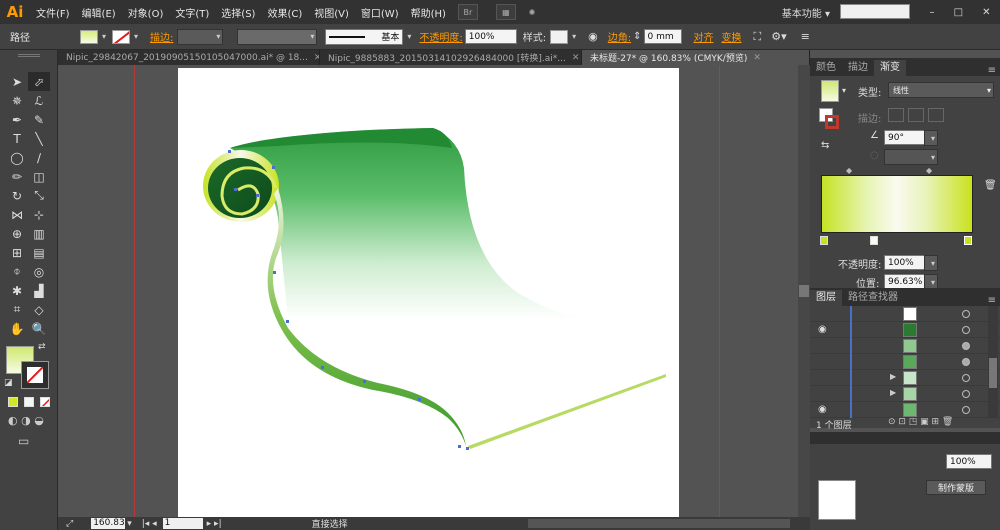 Image resolution: width=1000 pixels, height=530 pixels. I want to click on brush-dropdown: ▾, so click(408, 37).